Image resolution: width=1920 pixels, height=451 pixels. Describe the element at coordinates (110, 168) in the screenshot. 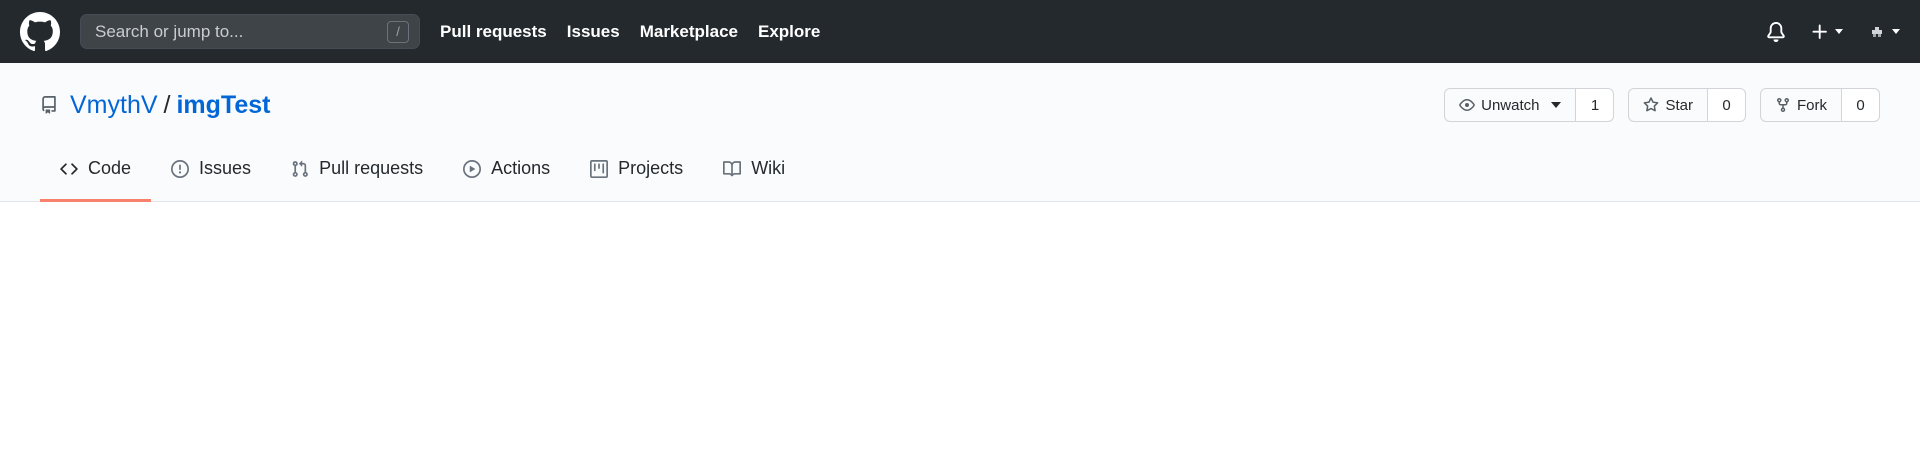

I see `tab-label: Code` at that location.